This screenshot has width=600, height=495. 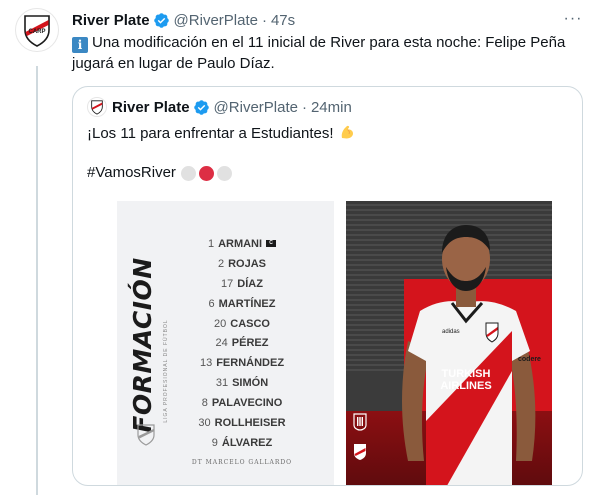 I want to click on player-number: 24, so click(x=221, y=343).